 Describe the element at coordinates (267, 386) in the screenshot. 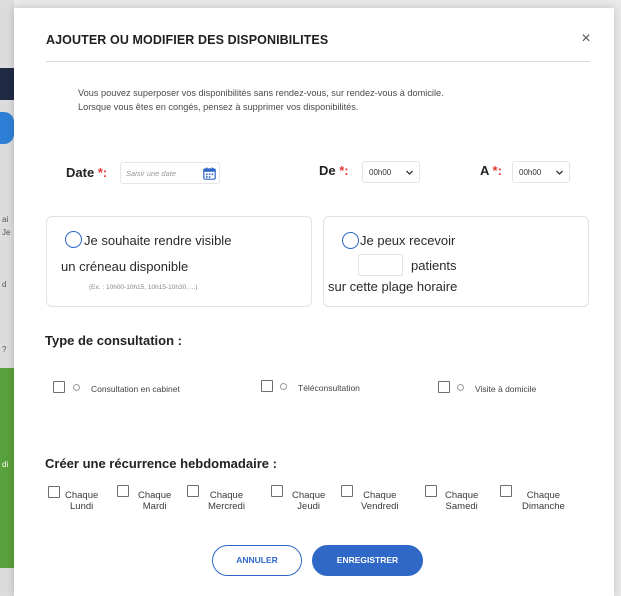

I see `teleconsultation-checkbox` at that location.